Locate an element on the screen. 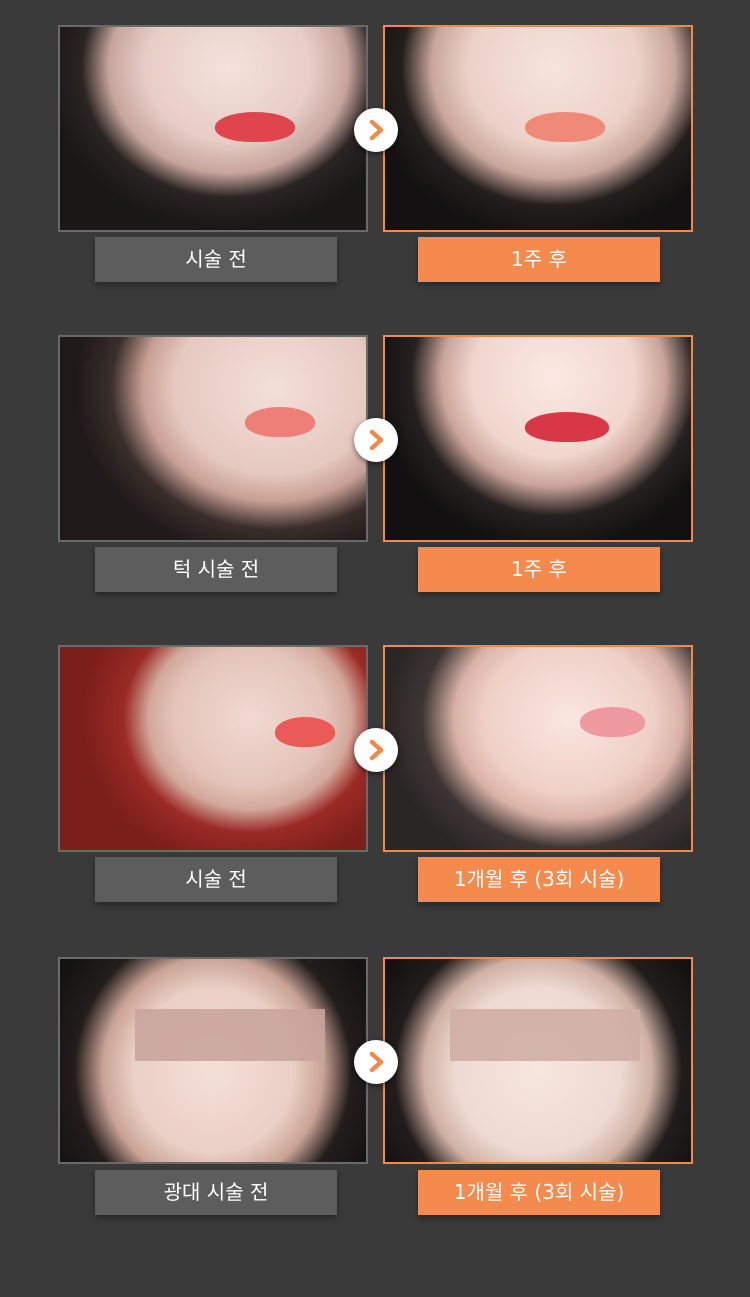  before-caption: 턱 시술 전 is located at coordinates (216, 569).